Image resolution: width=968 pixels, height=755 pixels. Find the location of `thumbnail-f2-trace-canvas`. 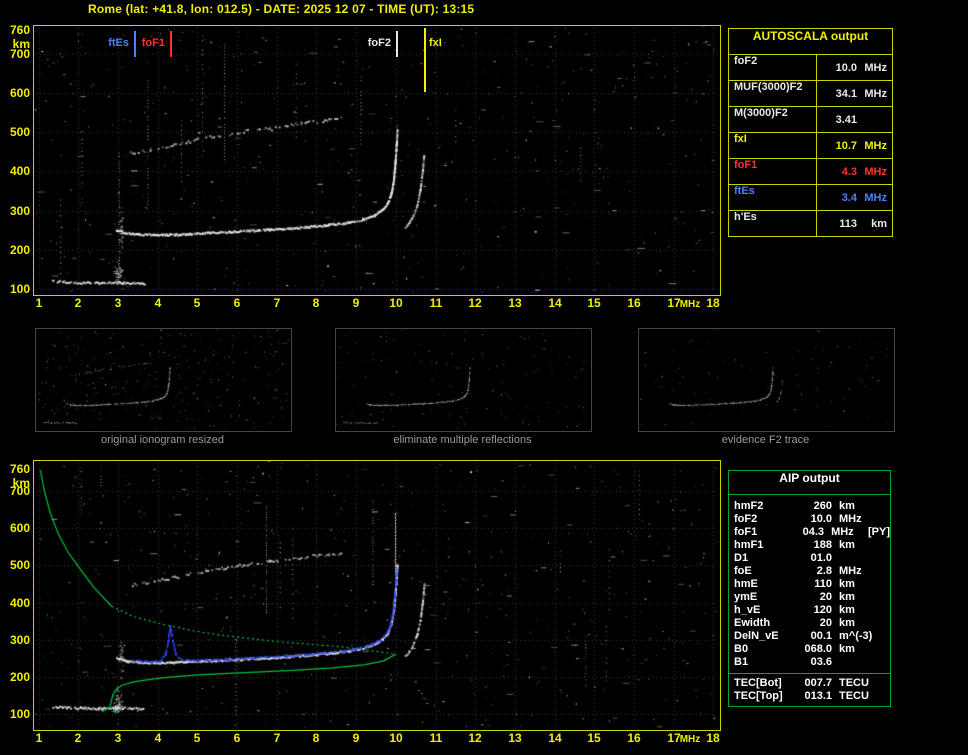

thumbnail-f2-trace-canvas is located at coordinates (765, 379).